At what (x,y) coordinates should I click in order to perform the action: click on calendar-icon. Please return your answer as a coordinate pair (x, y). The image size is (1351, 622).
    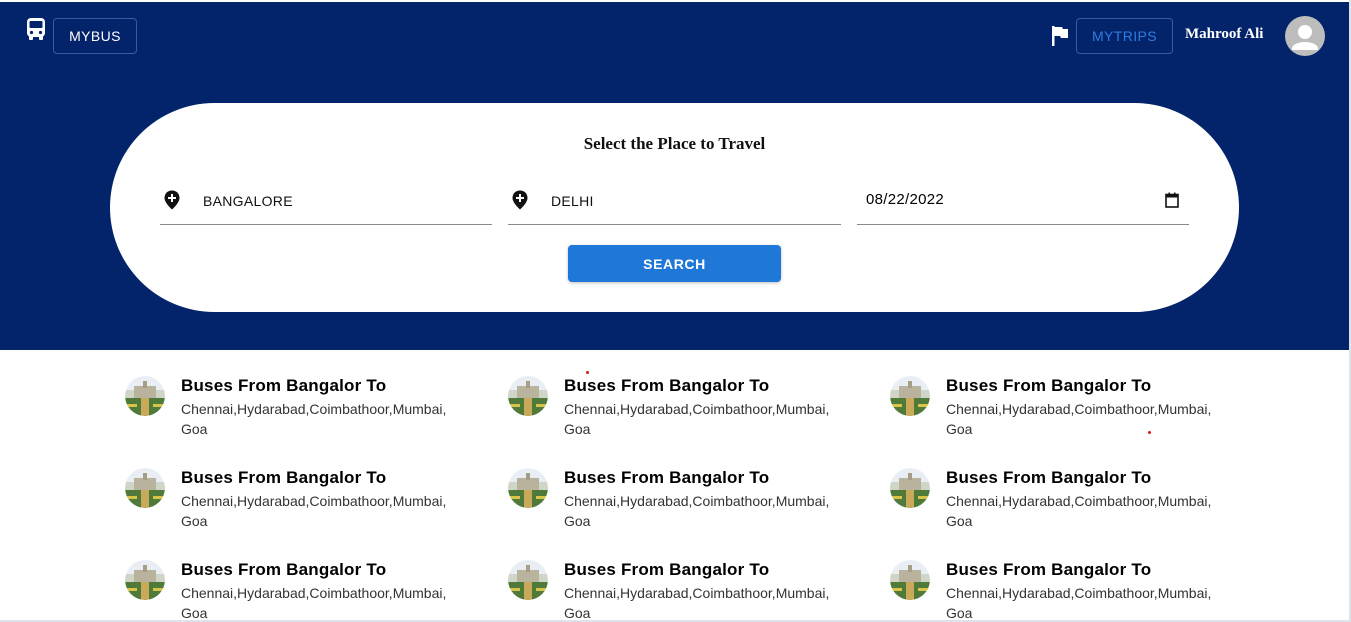
    Looking at the image, I should click on (1172, 200).